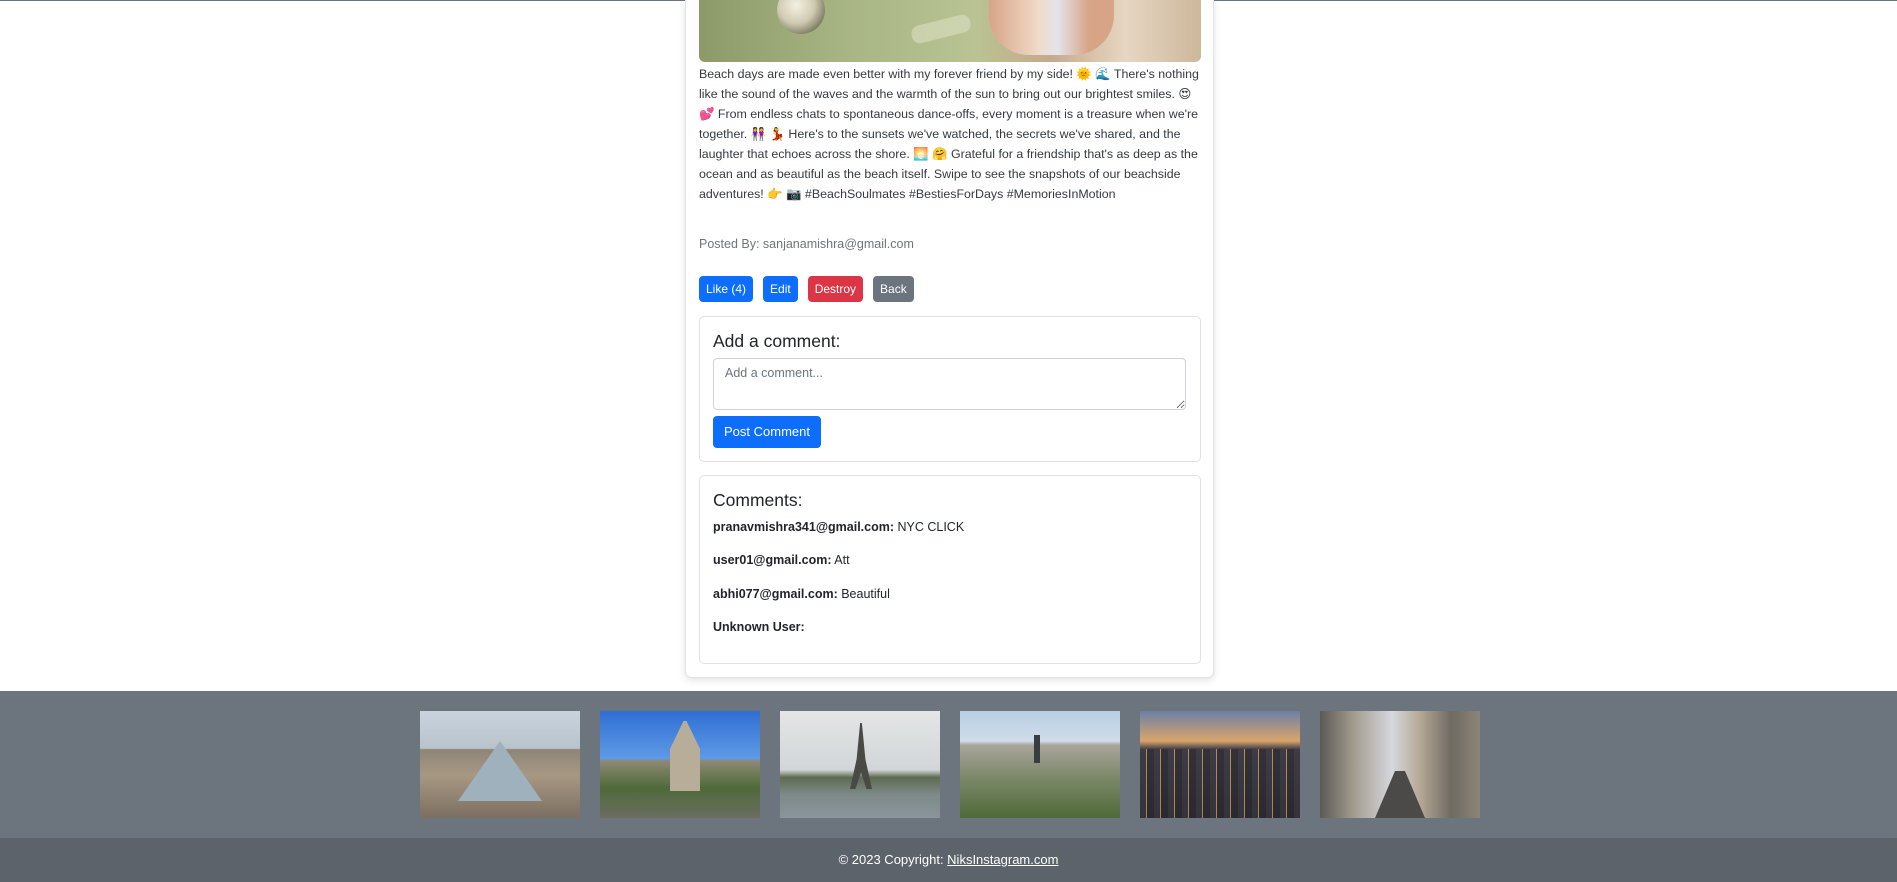 Image resolution: width=1897 pixels, height=882 pixels. What do you see at coordinates (1002, 859) in the screenshot?
I see `footer-site-link: NiksInstagram.com` at bounding box center [1002, 859].